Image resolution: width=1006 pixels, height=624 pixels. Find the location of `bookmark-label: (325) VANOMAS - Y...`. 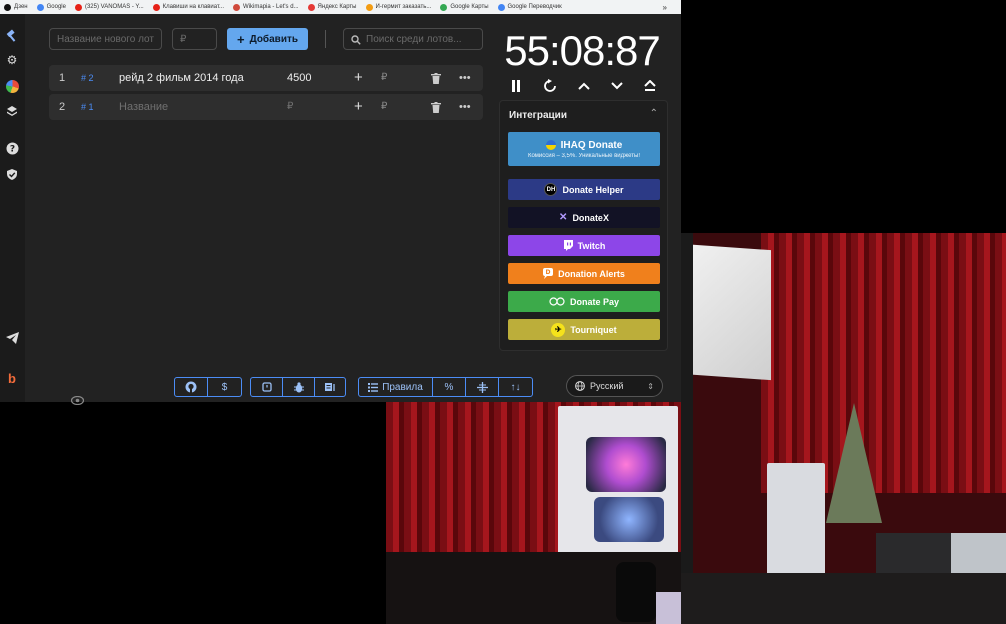

bookmark-label: (325) VANOMAS - Y... is located at coordinates (114, 7).